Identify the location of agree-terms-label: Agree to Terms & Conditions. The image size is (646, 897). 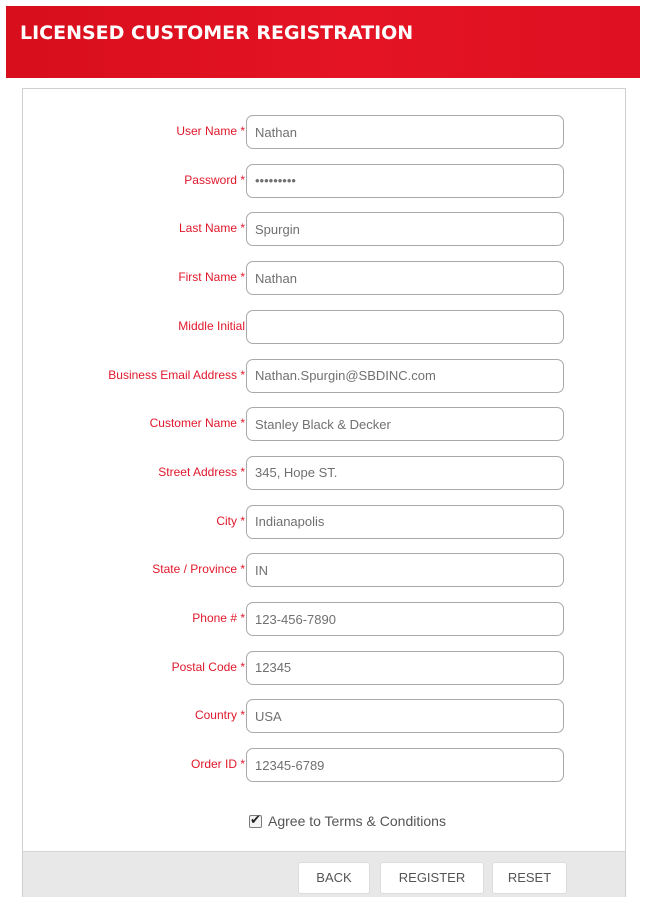
(357, 821).